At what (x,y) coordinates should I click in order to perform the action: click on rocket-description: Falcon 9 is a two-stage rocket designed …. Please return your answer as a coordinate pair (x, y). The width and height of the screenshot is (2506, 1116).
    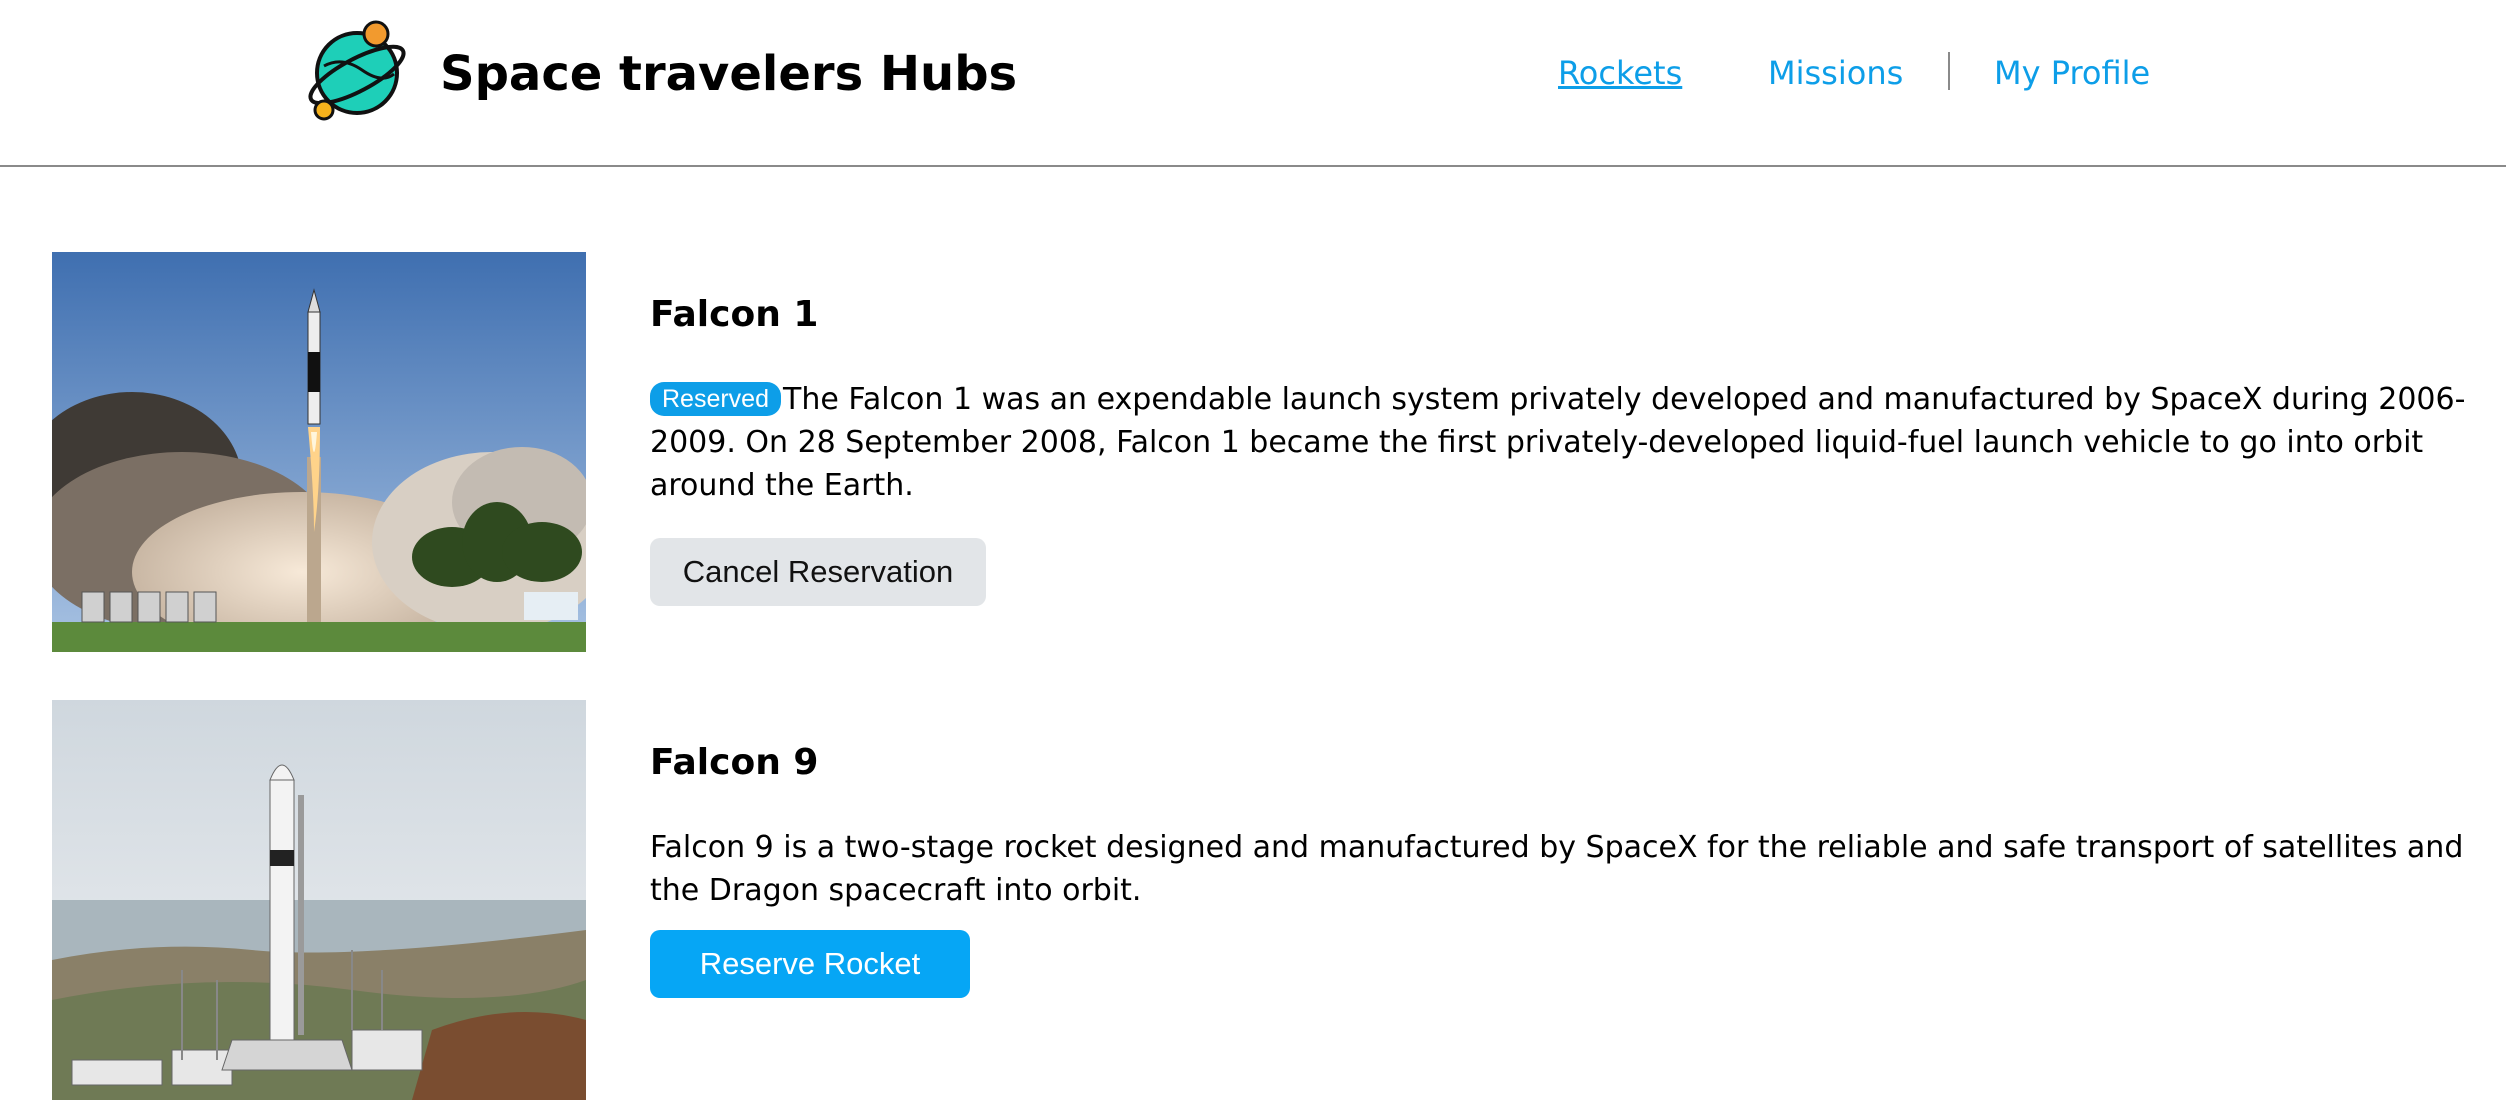
    Looking at the image, I should click on (1557, 869).